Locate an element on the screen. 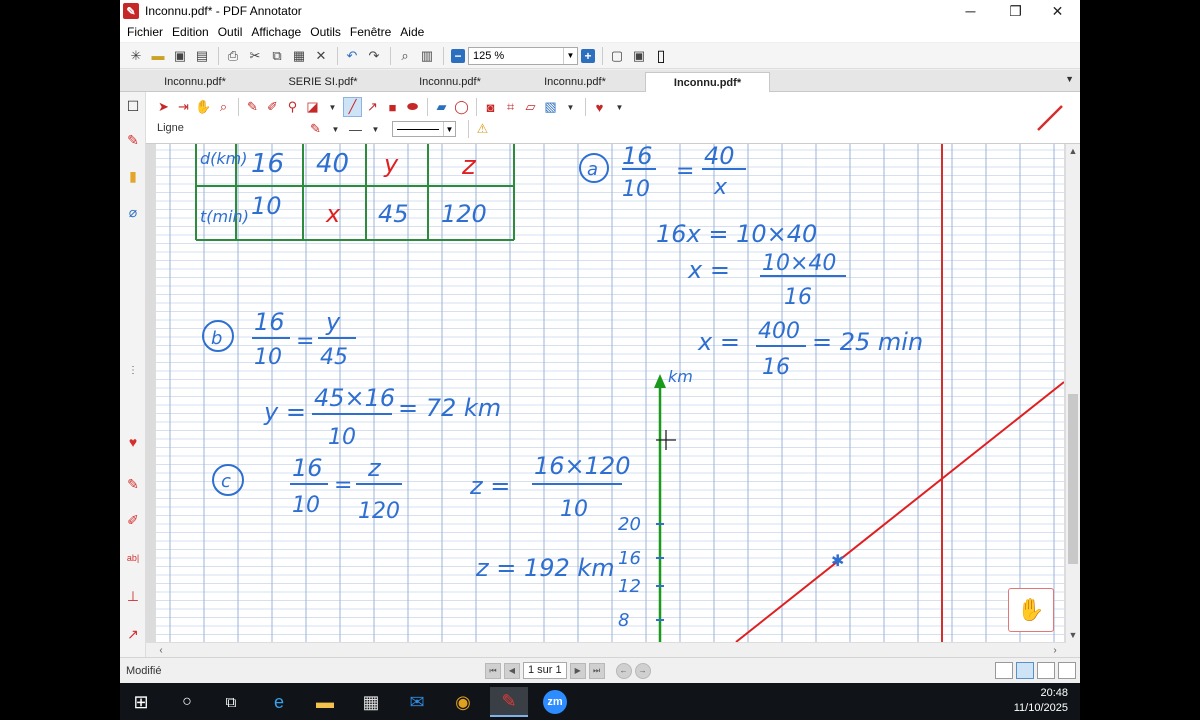 This screenshot has width=1200, height=720. line-start-style-icon: — is located at coordinates (355, 129).